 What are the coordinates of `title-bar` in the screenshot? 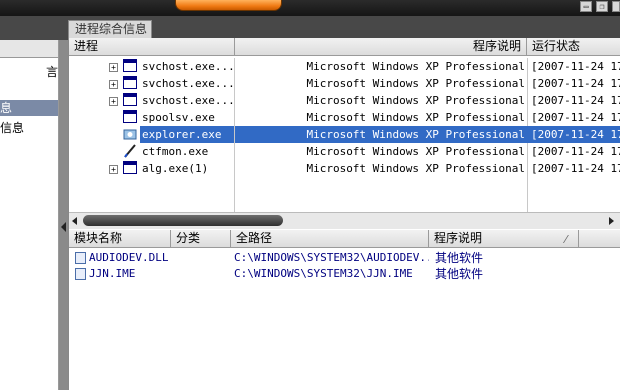 It's located at (310, 8).